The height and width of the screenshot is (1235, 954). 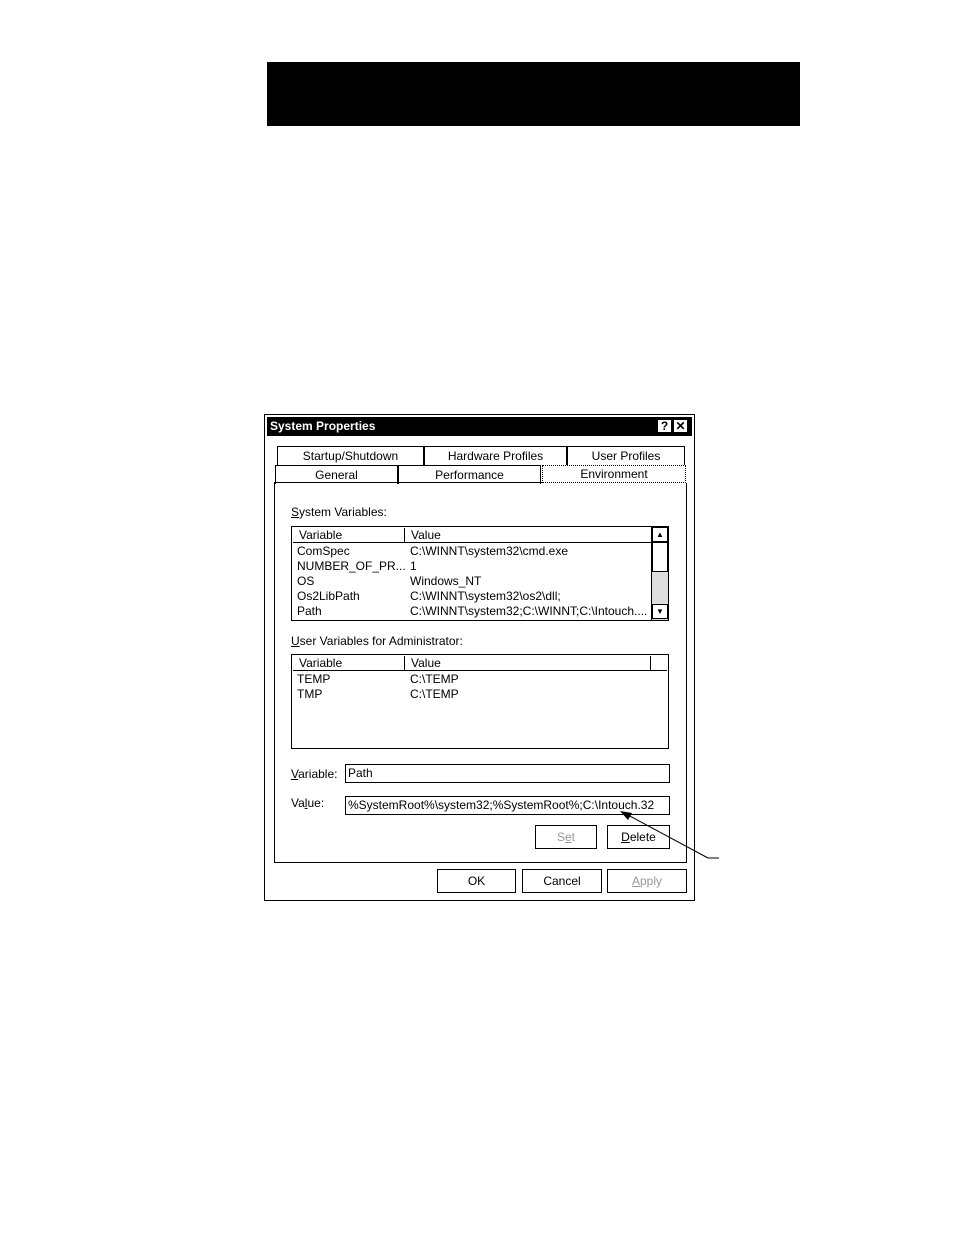 I want to click on dialog-title: System Properties, so click(x=323, y=426).